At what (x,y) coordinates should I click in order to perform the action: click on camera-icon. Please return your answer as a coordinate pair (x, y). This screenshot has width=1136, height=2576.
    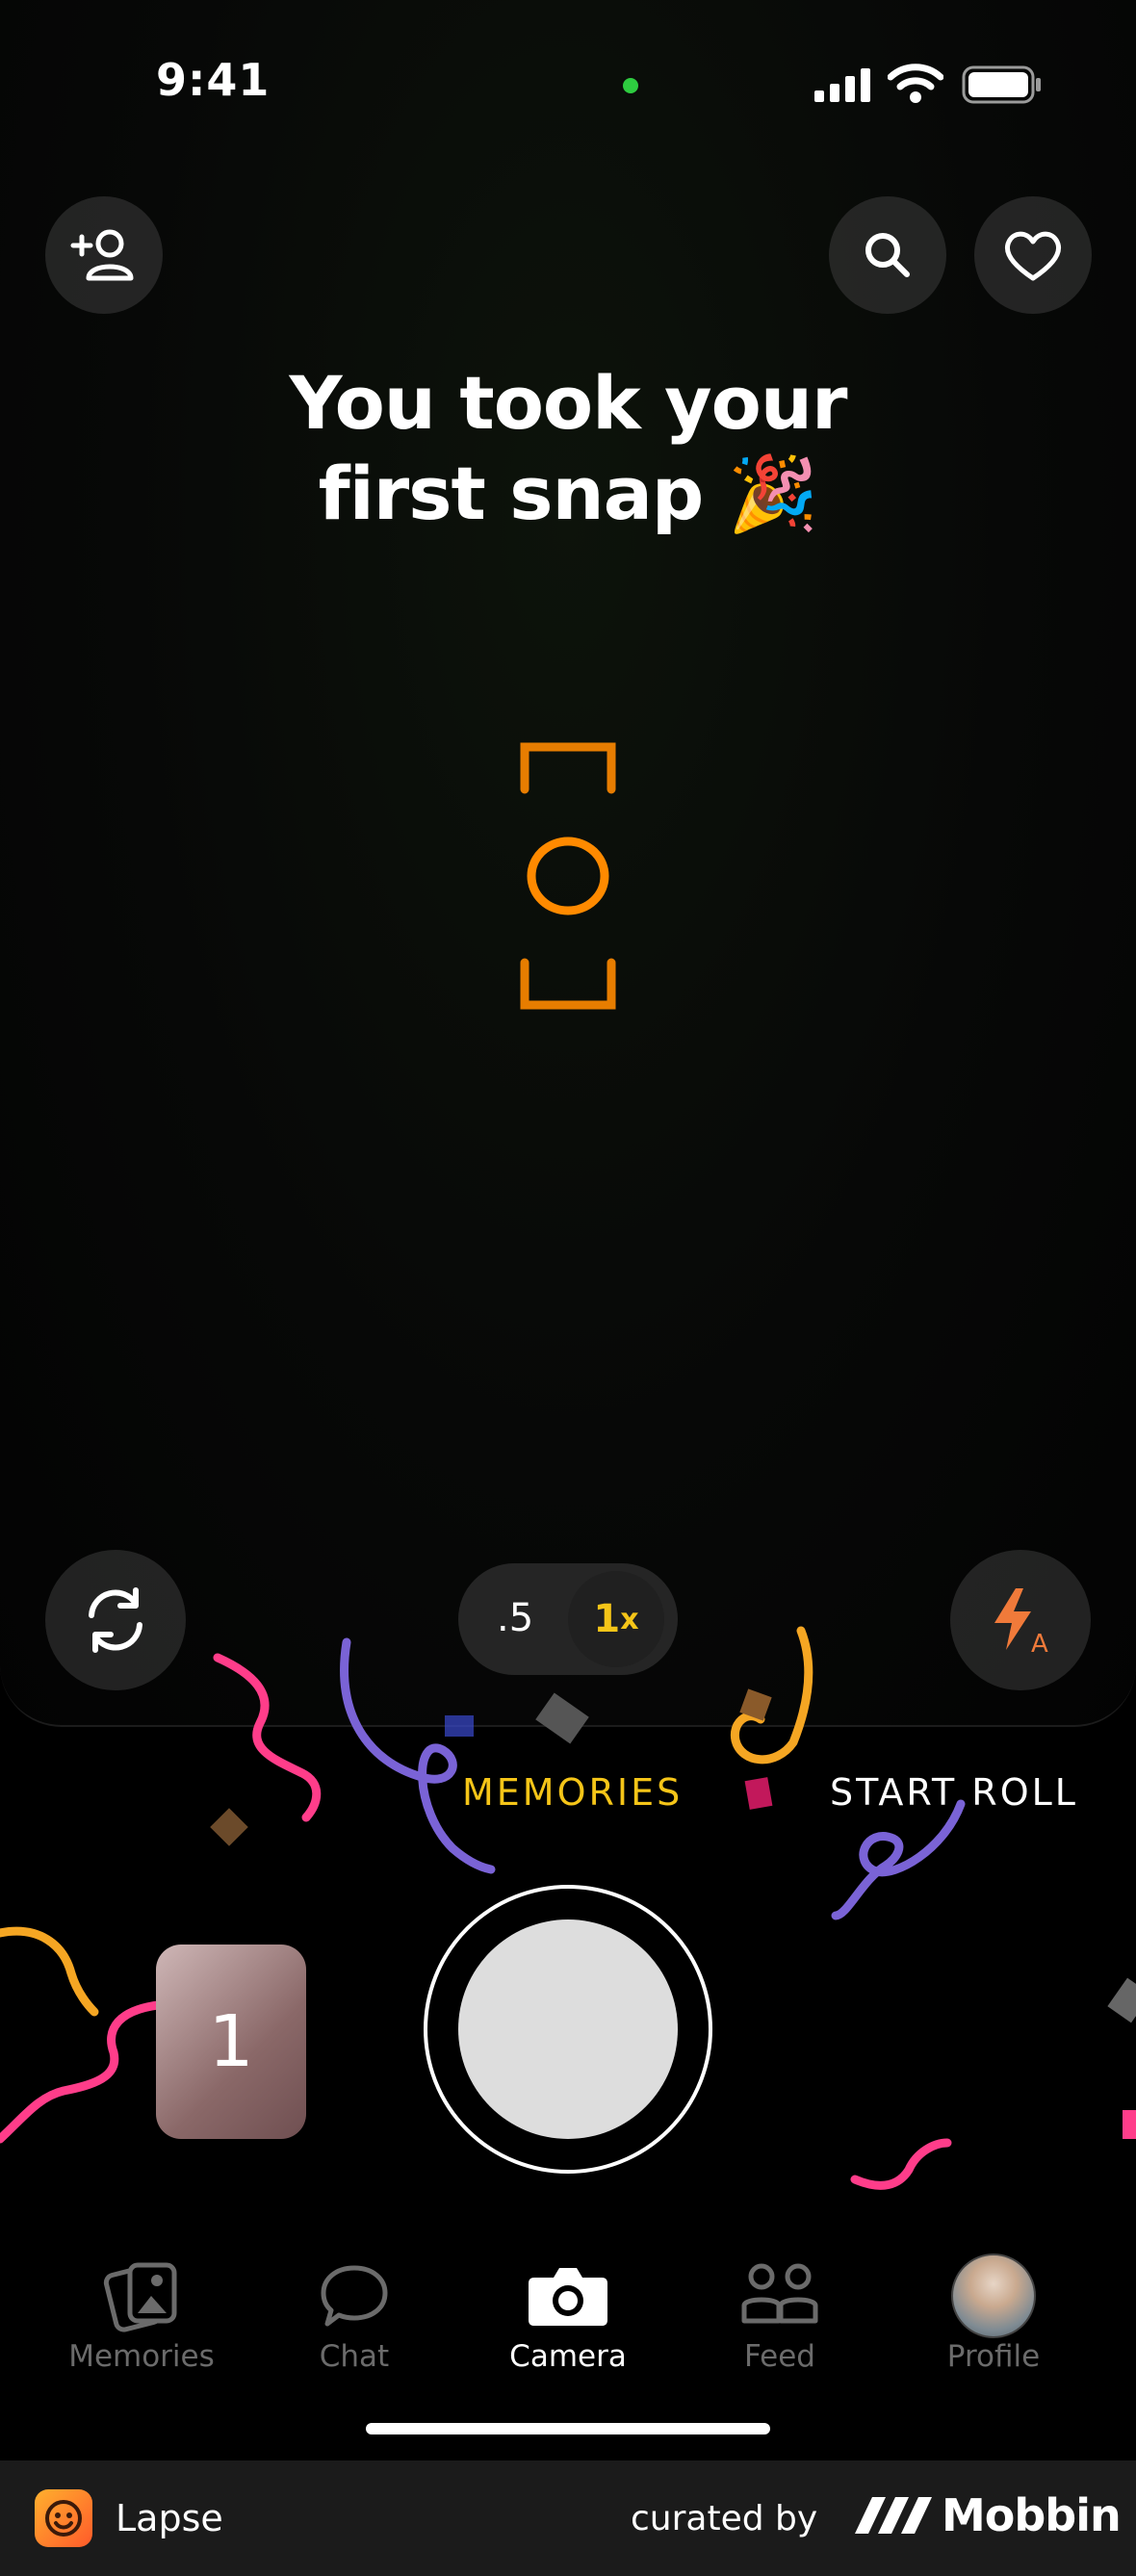
    Looking at the image, I should click on (568, 2297).